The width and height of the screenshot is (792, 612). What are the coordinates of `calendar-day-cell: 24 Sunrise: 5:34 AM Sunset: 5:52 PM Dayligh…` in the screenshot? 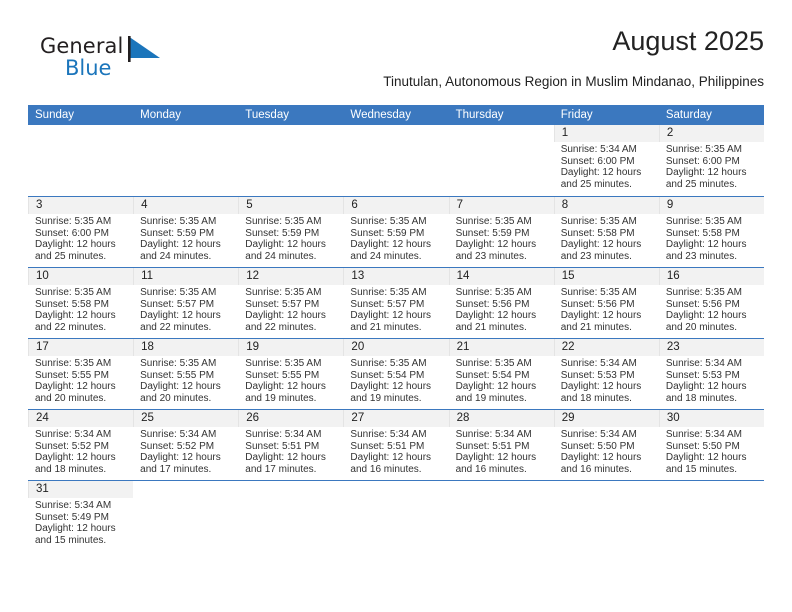 It's located at (81, 445).